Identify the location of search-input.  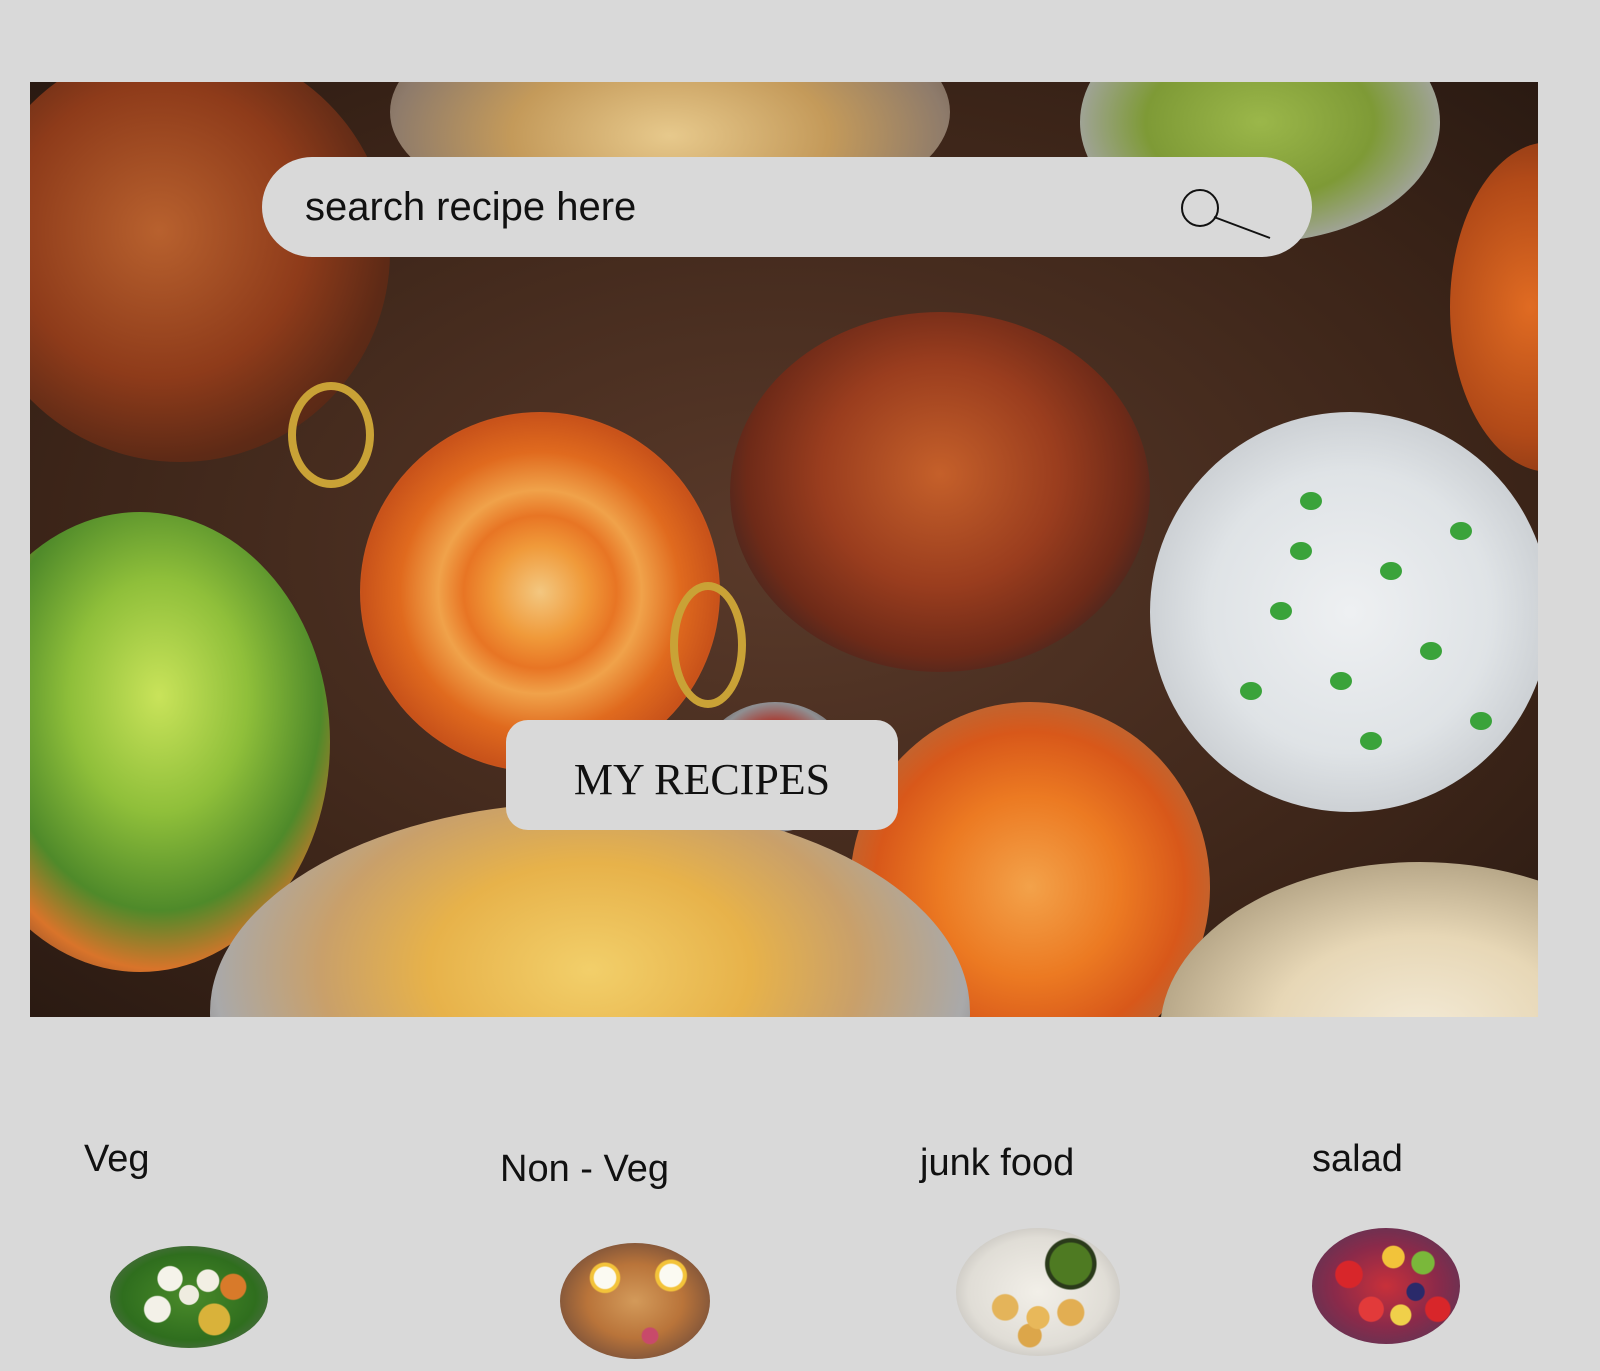
(735, 207).